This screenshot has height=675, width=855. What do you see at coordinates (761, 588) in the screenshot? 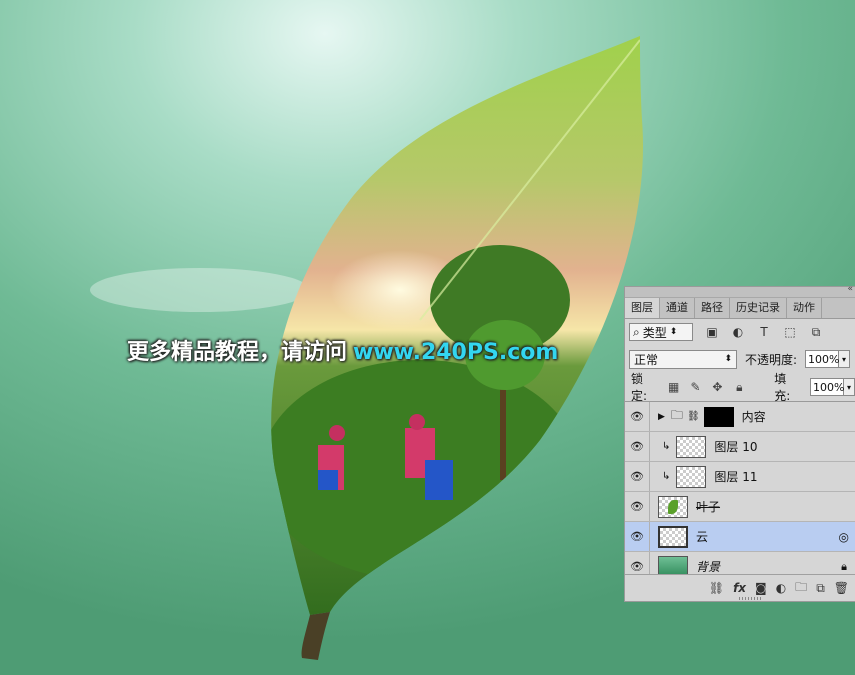
I see `add-mask-icon: ◙` at bounding box center [761, 588].